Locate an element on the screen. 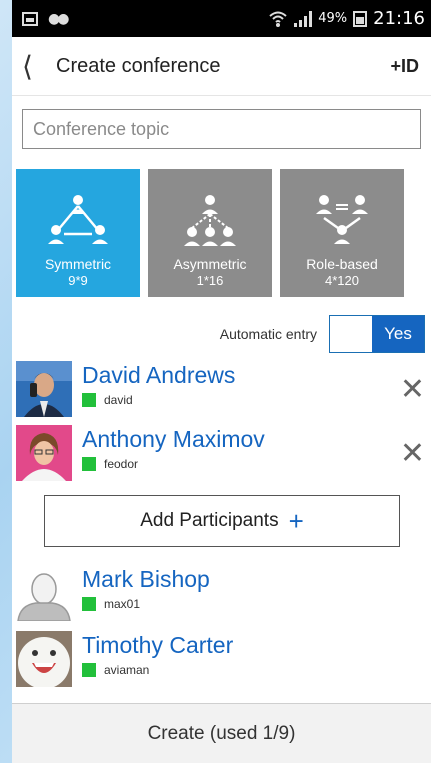  mode-role-based: Role-based 4*120 is located at coordinates (342, 233).